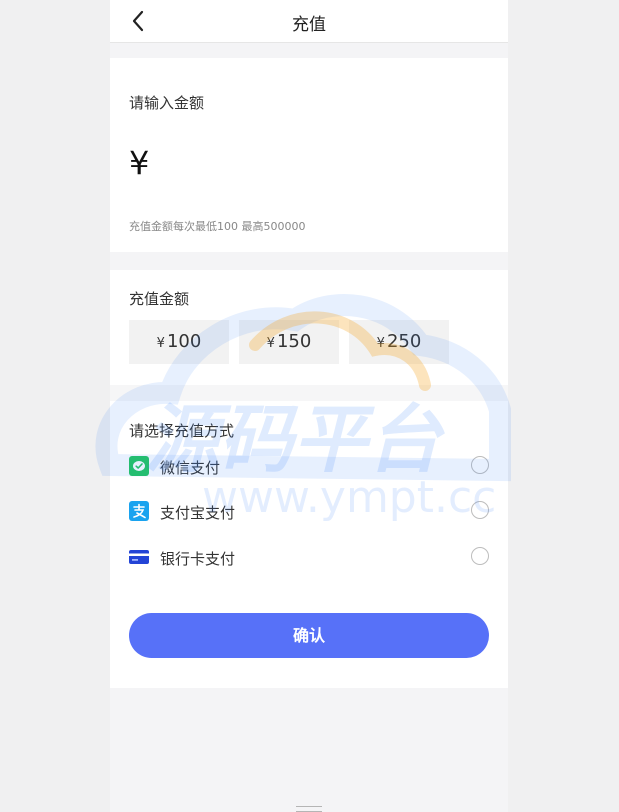 Image resolution: width=619 pixels, height=812 pixels. What do you see at coordinates (309, 393) in the screenshot?
I see `section-divider` at bounding box center [309, 393].